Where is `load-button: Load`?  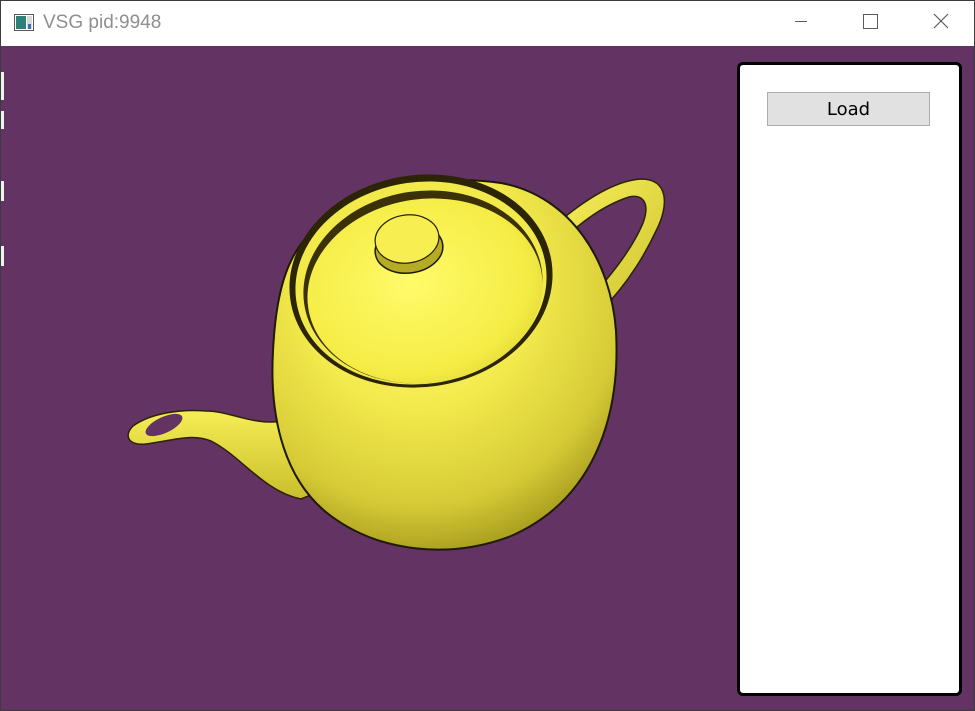 load-button: Load is located at coordinates (848, 109).